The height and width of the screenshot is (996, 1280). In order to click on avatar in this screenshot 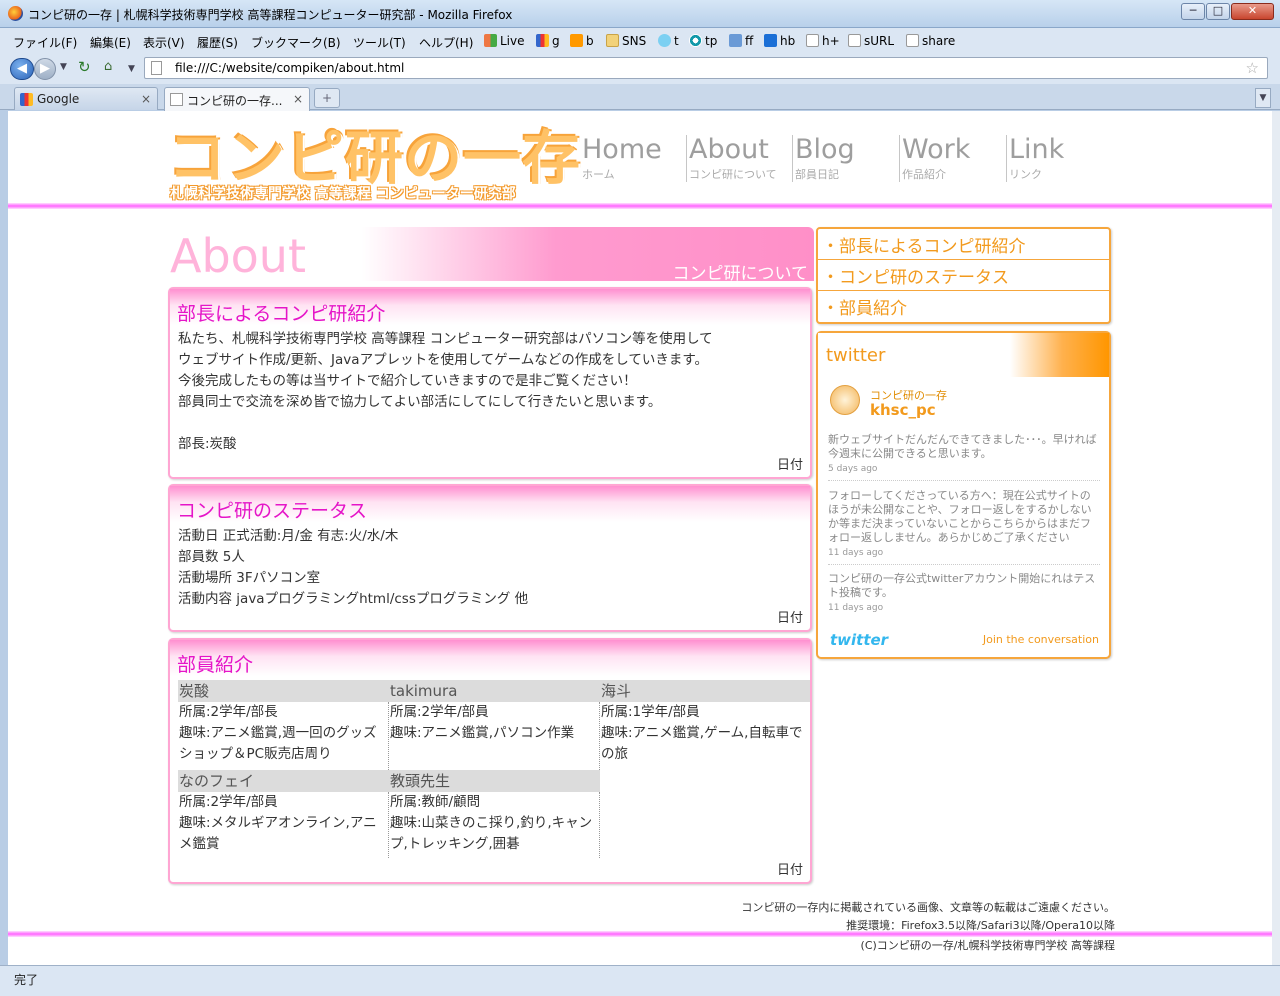, I will do `click(845, 400)`.